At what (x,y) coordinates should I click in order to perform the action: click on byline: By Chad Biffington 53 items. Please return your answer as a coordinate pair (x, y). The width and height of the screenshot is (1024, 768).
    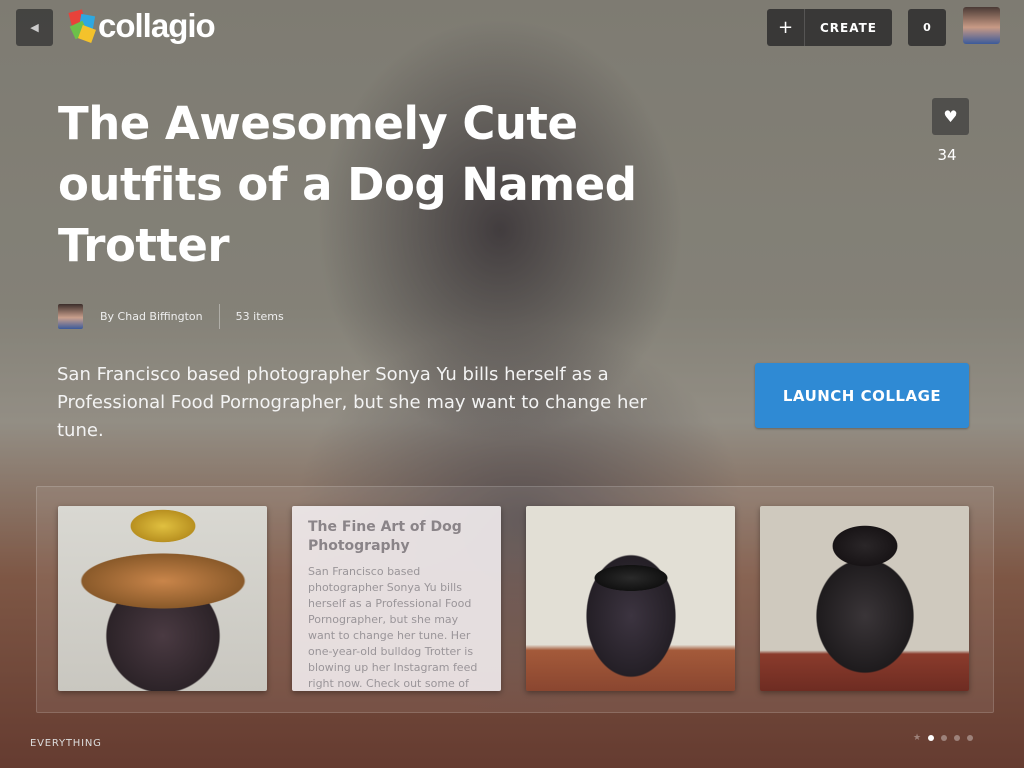
    Looking at the image, I should click on (171, 316).